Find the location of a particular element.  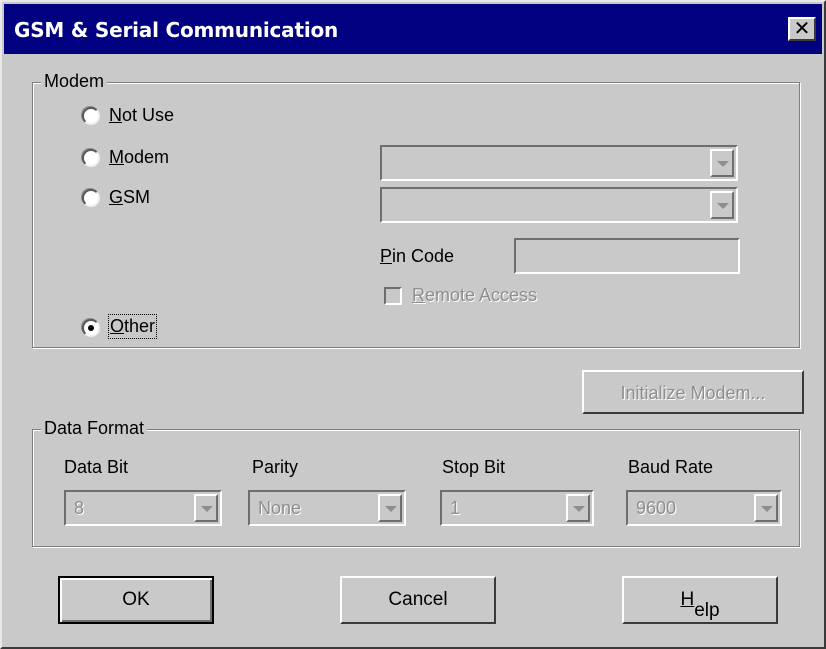

radio-other-button is located at coordinates (91, 328).